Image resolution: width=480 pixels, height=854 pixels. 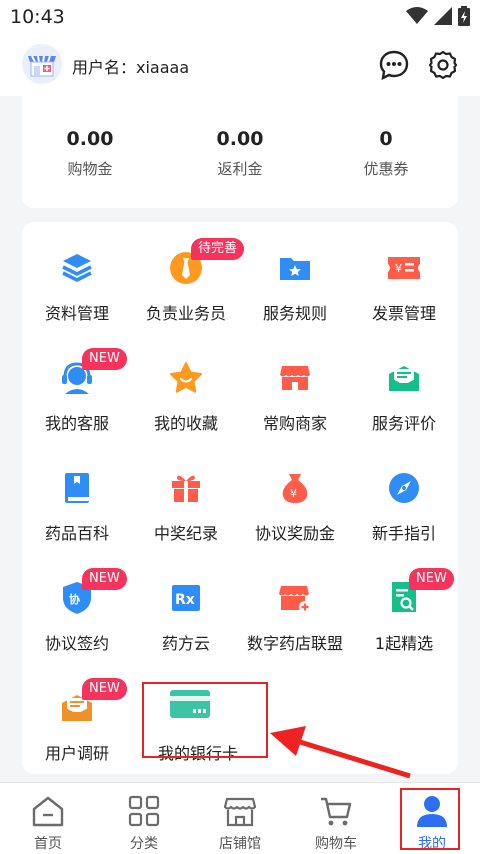 What do you see at coordinates (443, 16) in the screenshot?
I see `signal-icon` at bounding box center [443, 16].